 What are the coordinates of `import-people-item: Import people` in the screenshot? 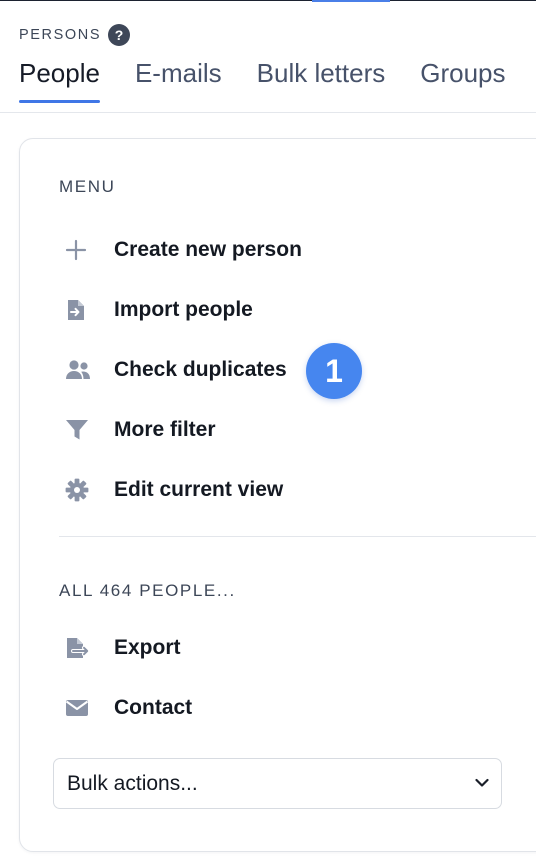 It's located at (154, 310).